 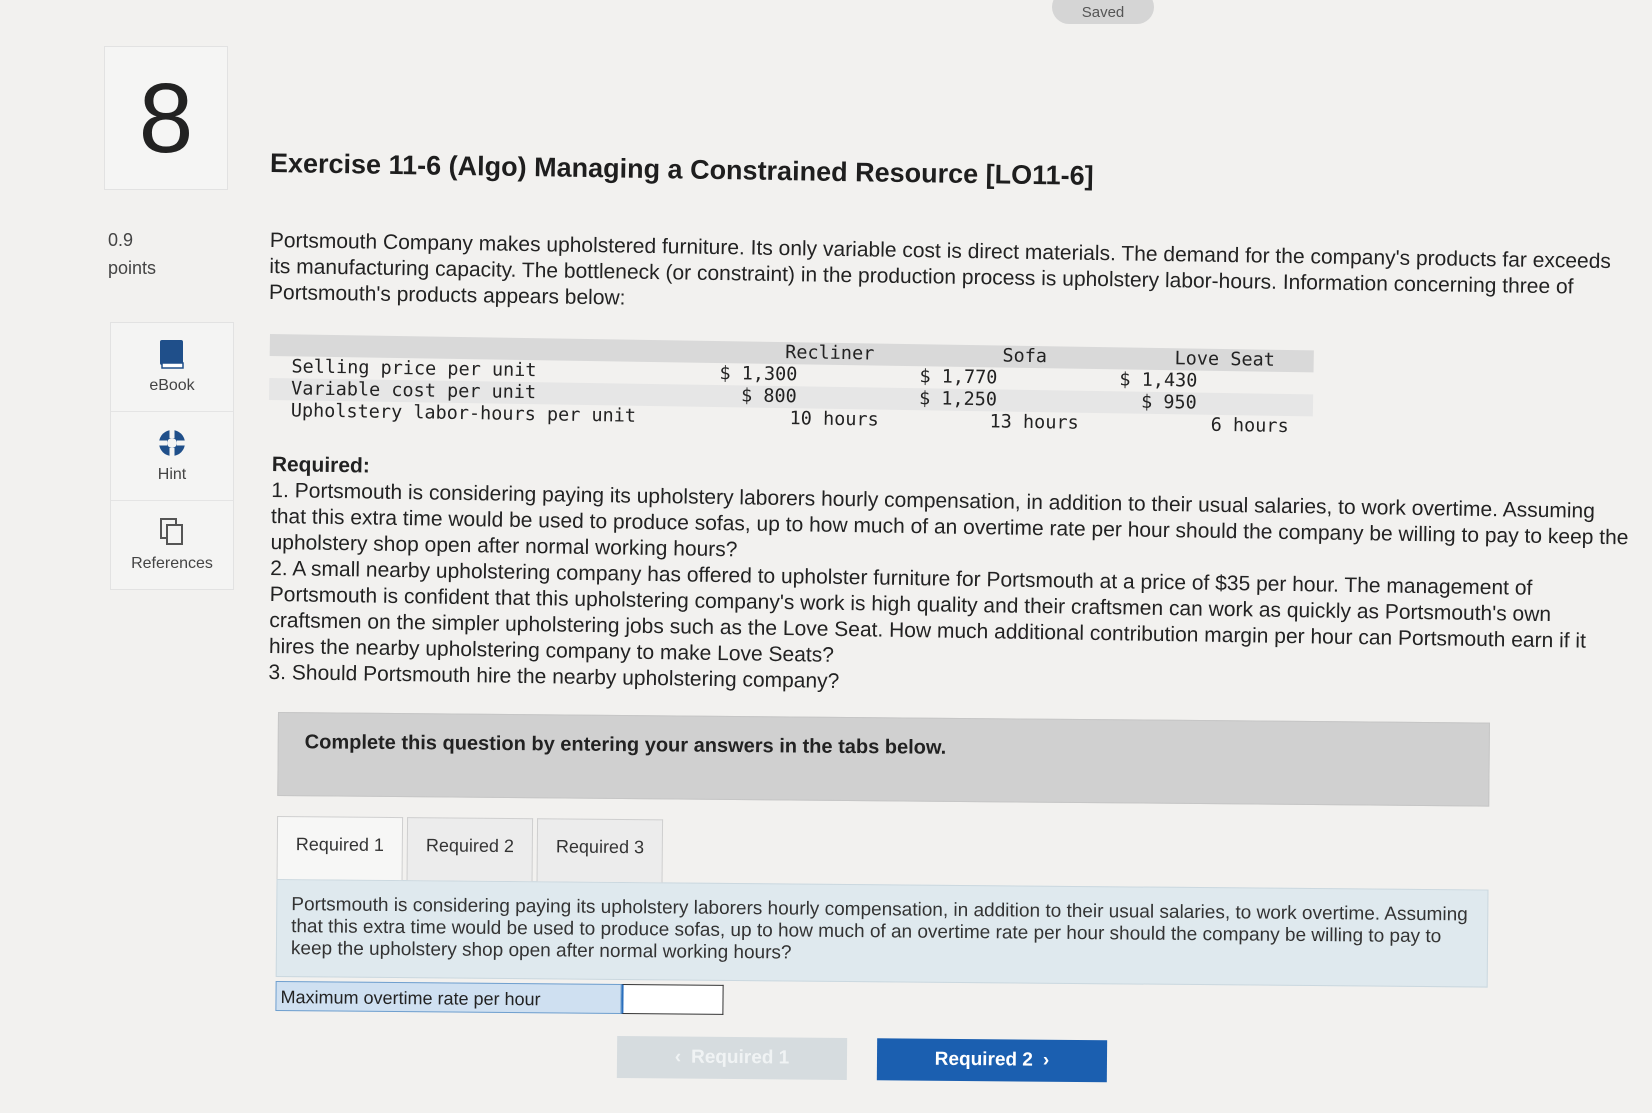 I want to click on ebook-button: eBook, so click(x=172, y=367).